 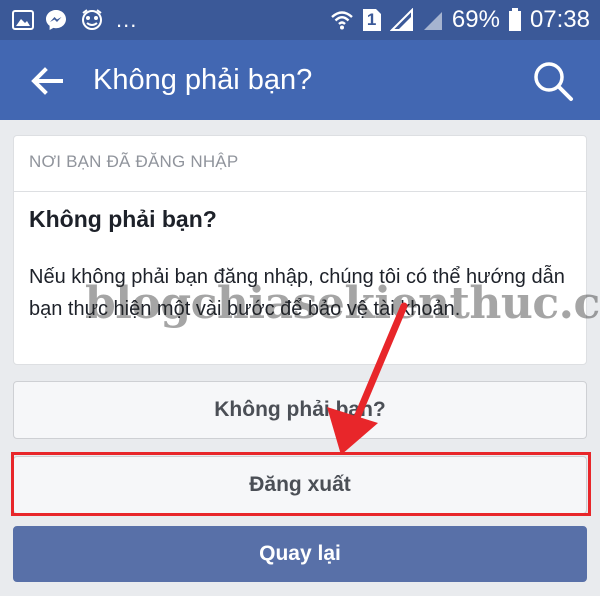 What do you see at coordinates (300, 410) in the screenshot?
I see `not-you-button: Không phải bạn?` at bounding box center [300, 410].